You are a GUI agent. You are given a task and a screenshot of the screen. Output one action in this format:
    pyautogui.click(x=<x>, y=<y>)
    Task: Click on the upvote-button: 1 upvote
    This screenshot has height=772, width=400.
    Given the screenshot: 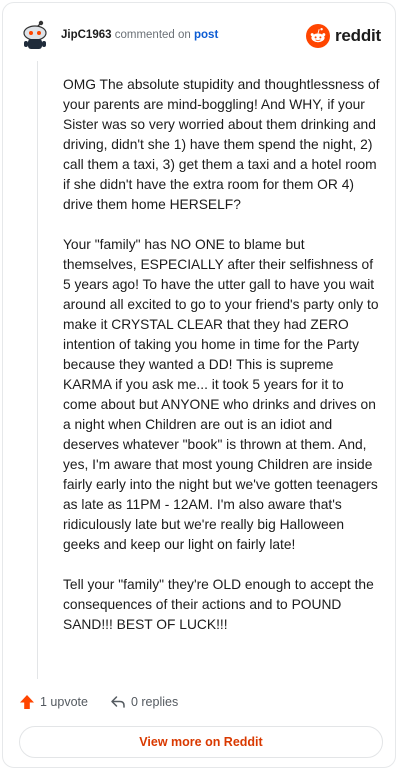 What is the action you would take?
    pyautogui.click(x=53, y=702)
    